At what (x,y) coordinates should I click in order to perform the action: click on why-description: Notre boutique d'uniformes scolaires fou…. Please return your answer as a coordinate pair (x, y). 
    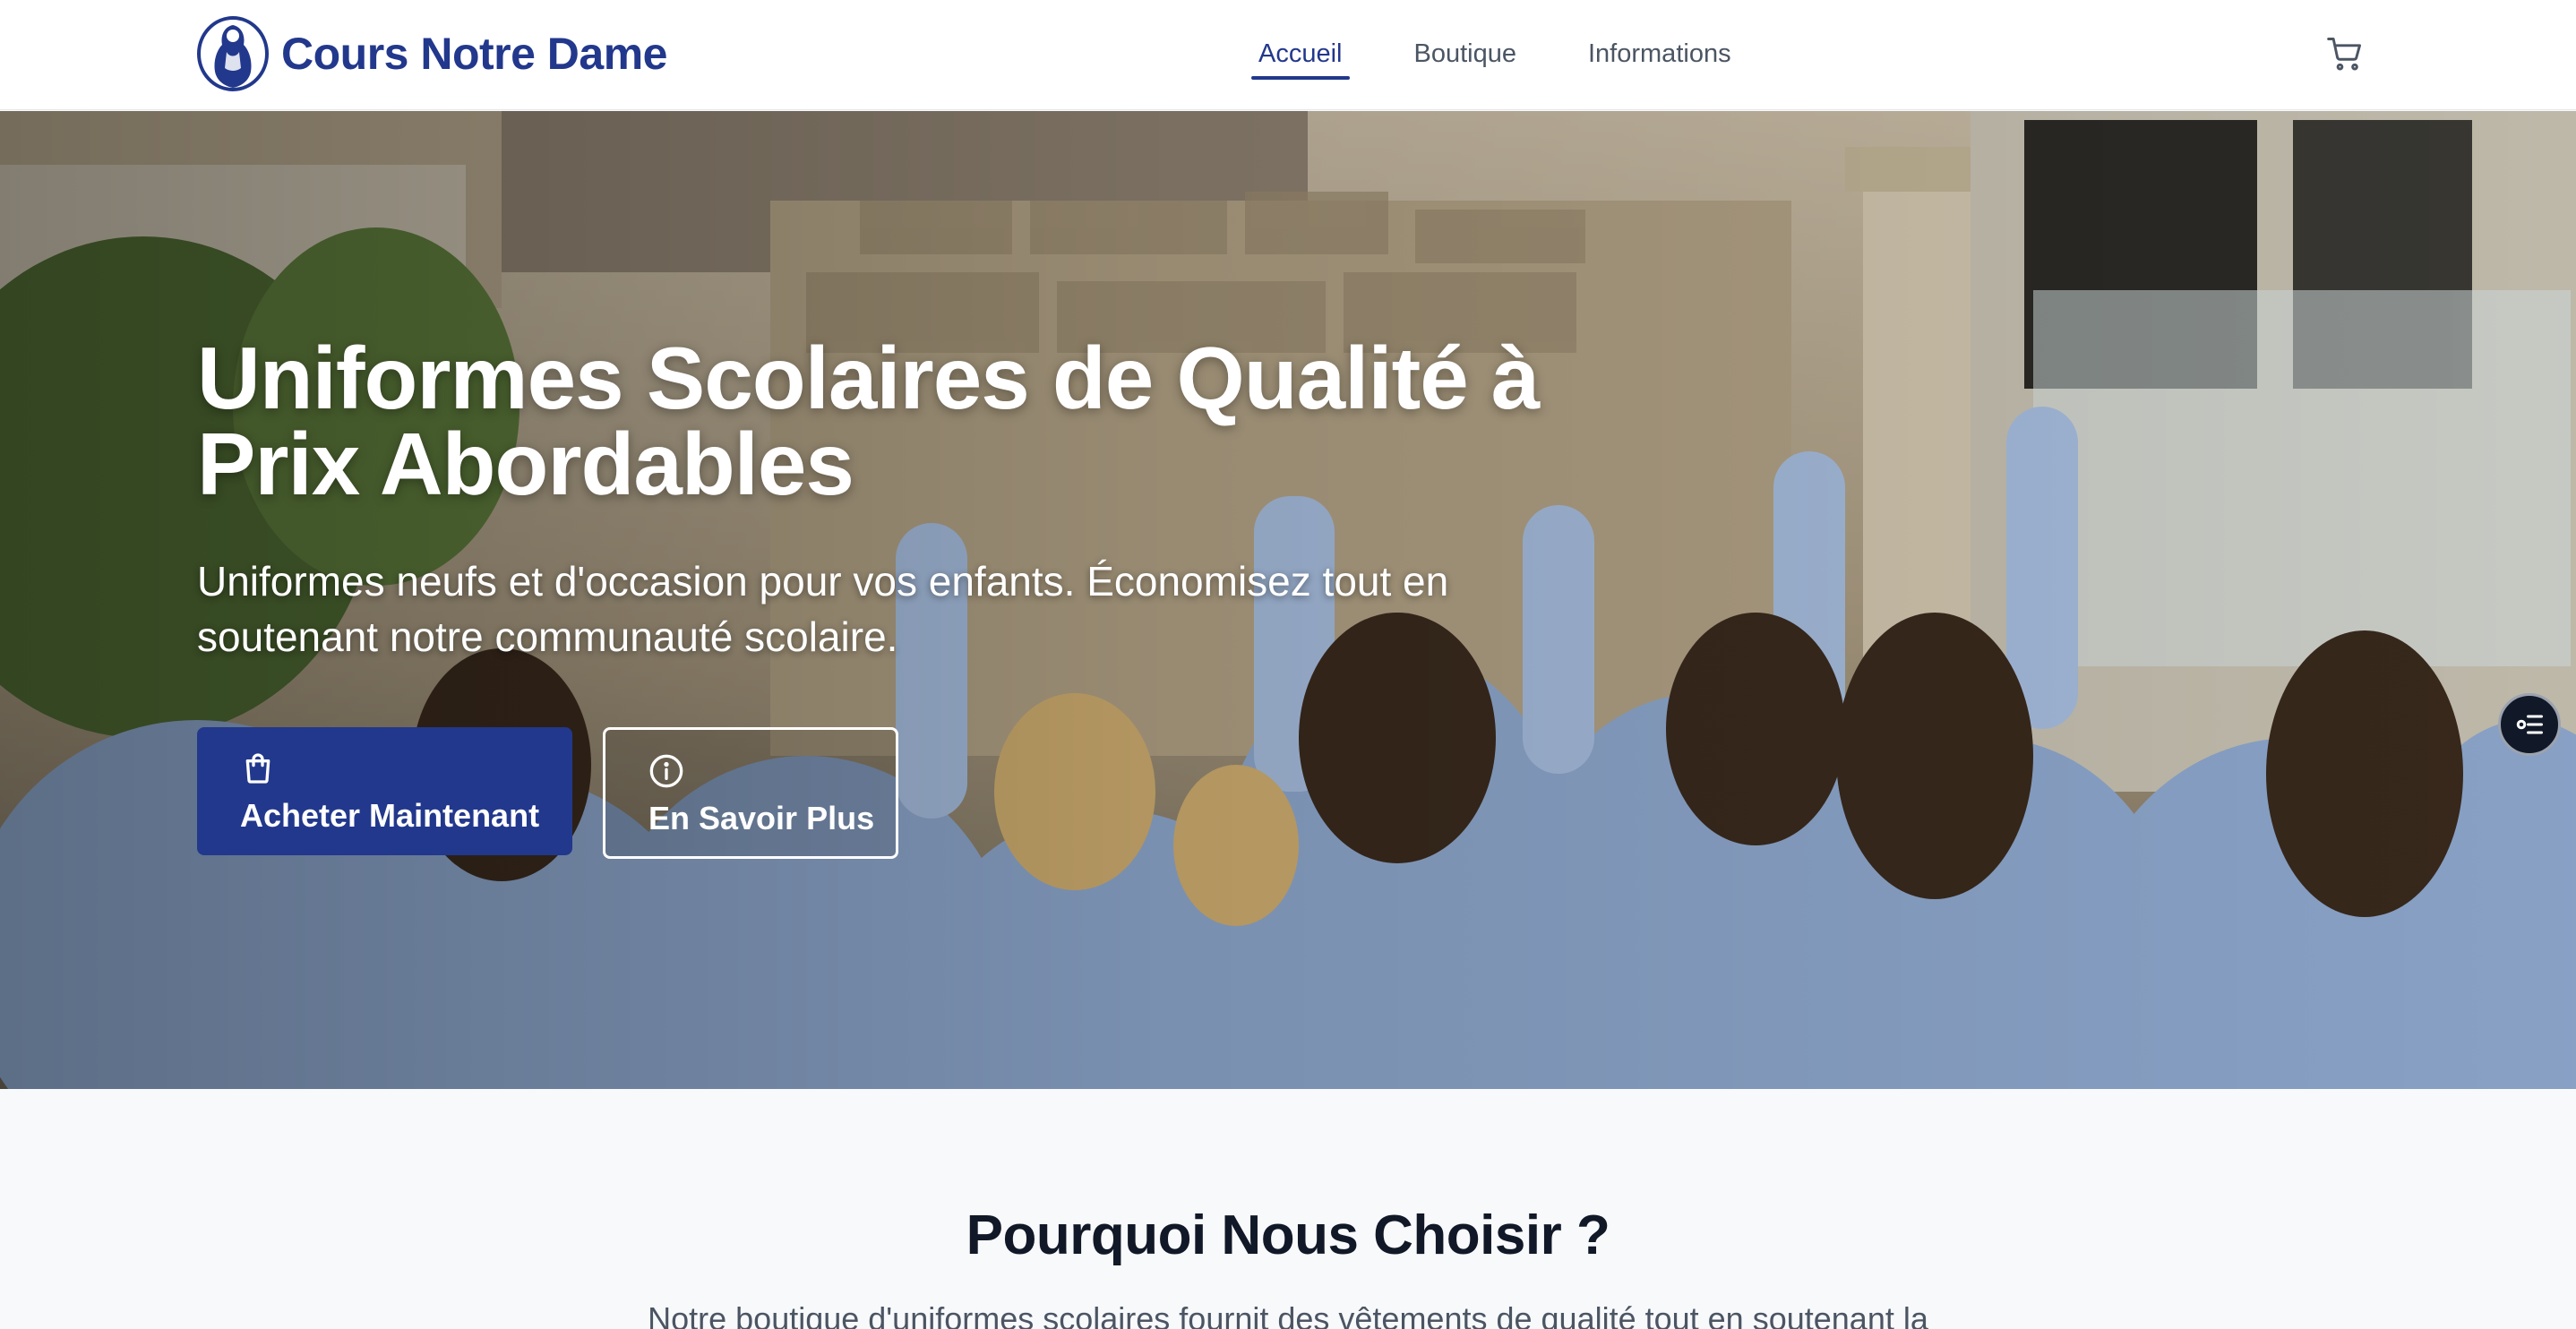
    Looking at the image, I should click on (1288, 1314).